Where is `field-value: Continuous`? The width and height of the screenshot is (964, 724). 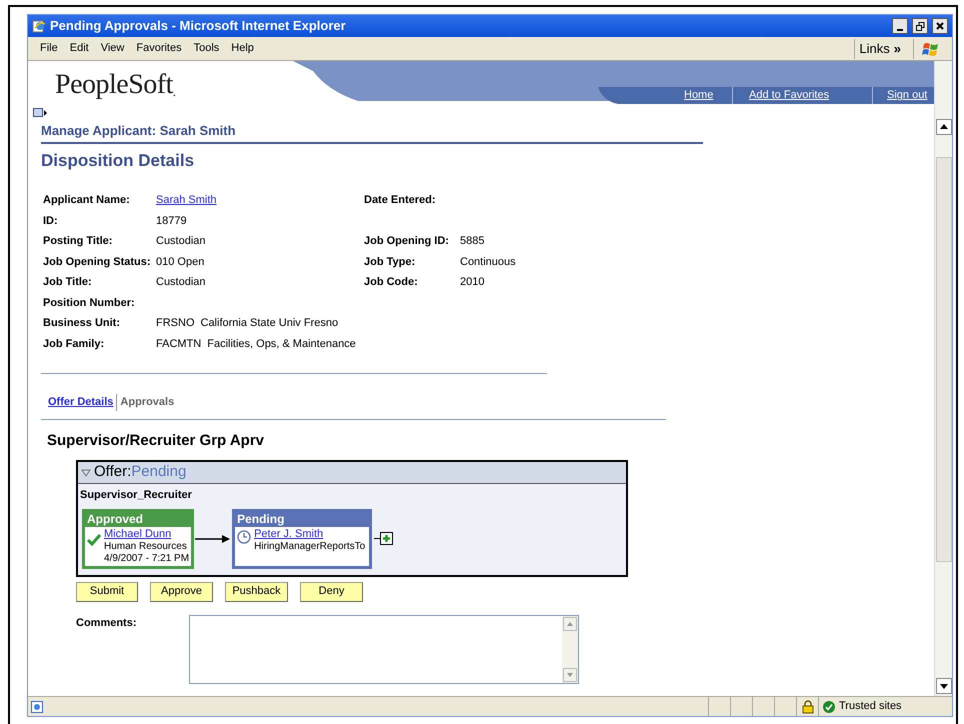 field-value: Continuous is located at coordinates (488, 262).